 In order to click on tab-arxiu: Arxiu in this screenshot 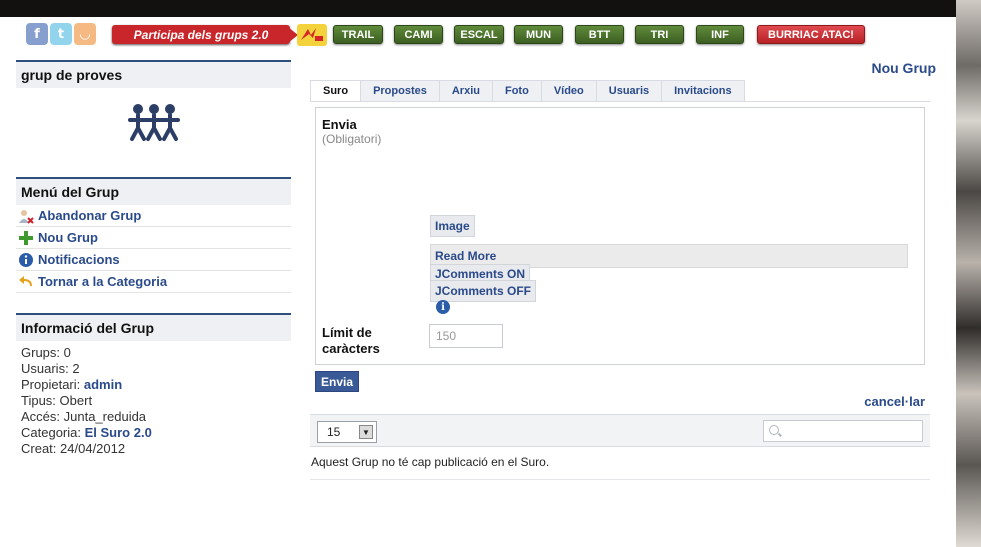, I will do `click(466, 91)`.